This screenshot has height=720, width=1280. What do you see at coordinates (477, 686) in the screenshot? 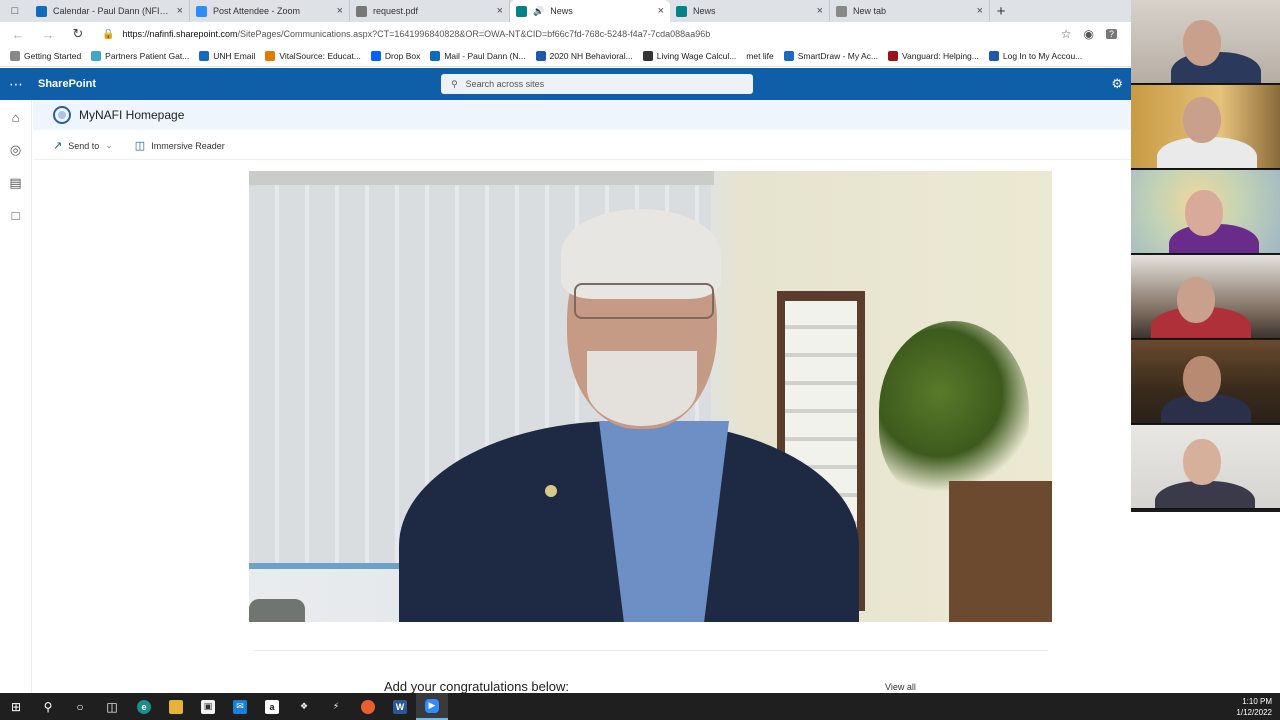
I see `congrats-heading: Add your congratulations below:` at bounding box center [477, 686].